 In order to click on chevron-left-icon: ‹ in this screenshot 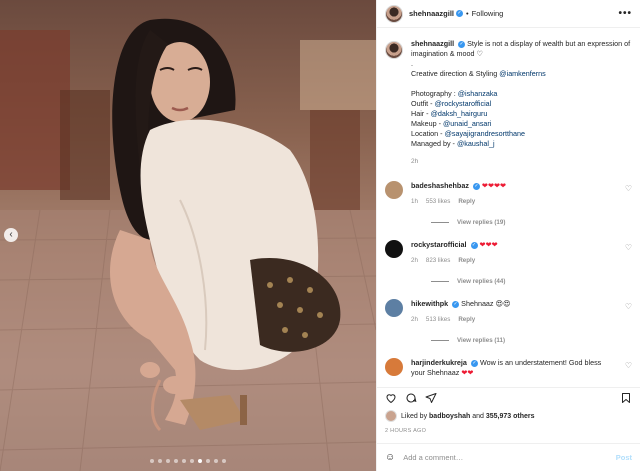, I will do `click(11, 234)`.